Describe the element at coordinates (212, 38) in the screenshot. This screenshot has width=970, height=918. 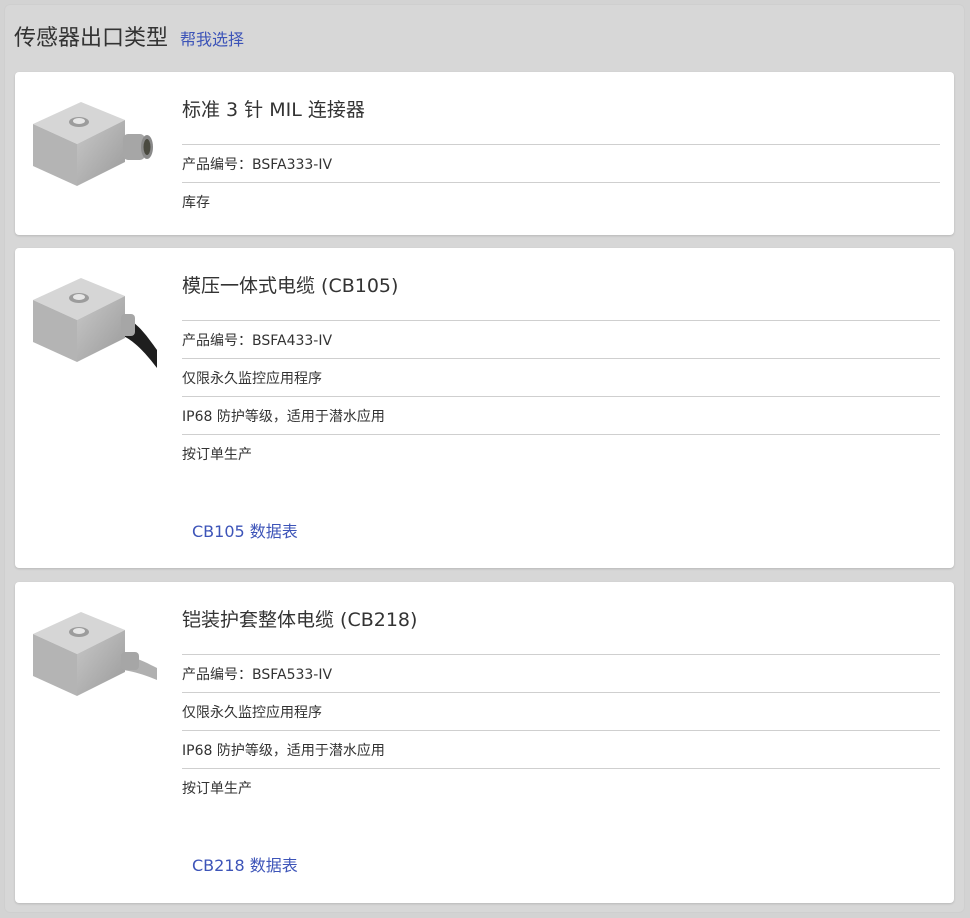
I see `help-me-choose-link: 帮我选择` at that location.